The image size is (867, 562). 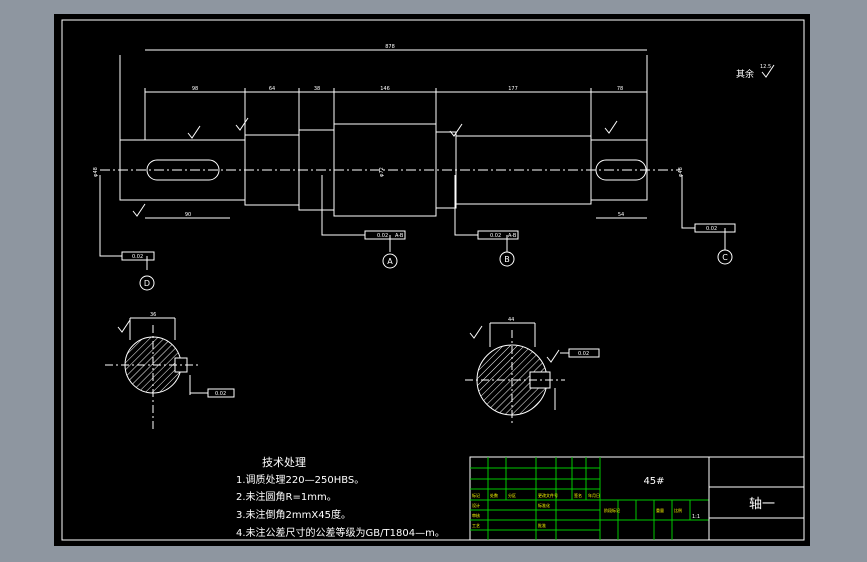 I want to click on dim-key-left: 90, so click(x=188, y=215).